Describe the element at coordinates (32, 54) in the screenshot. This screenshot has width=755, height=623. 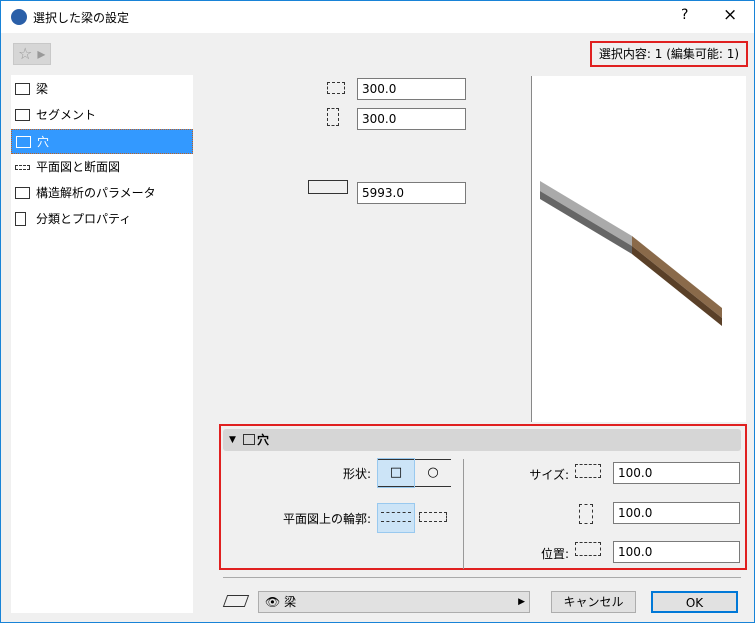
I see `favorites-button: ☆ ▸` at that location.